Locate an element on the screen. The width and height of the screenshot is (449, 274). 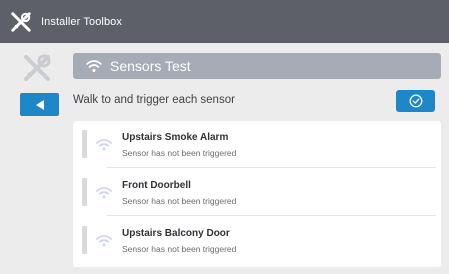
sensor-name: Upstairs Balcony Door is located at coordinates (176, 233).